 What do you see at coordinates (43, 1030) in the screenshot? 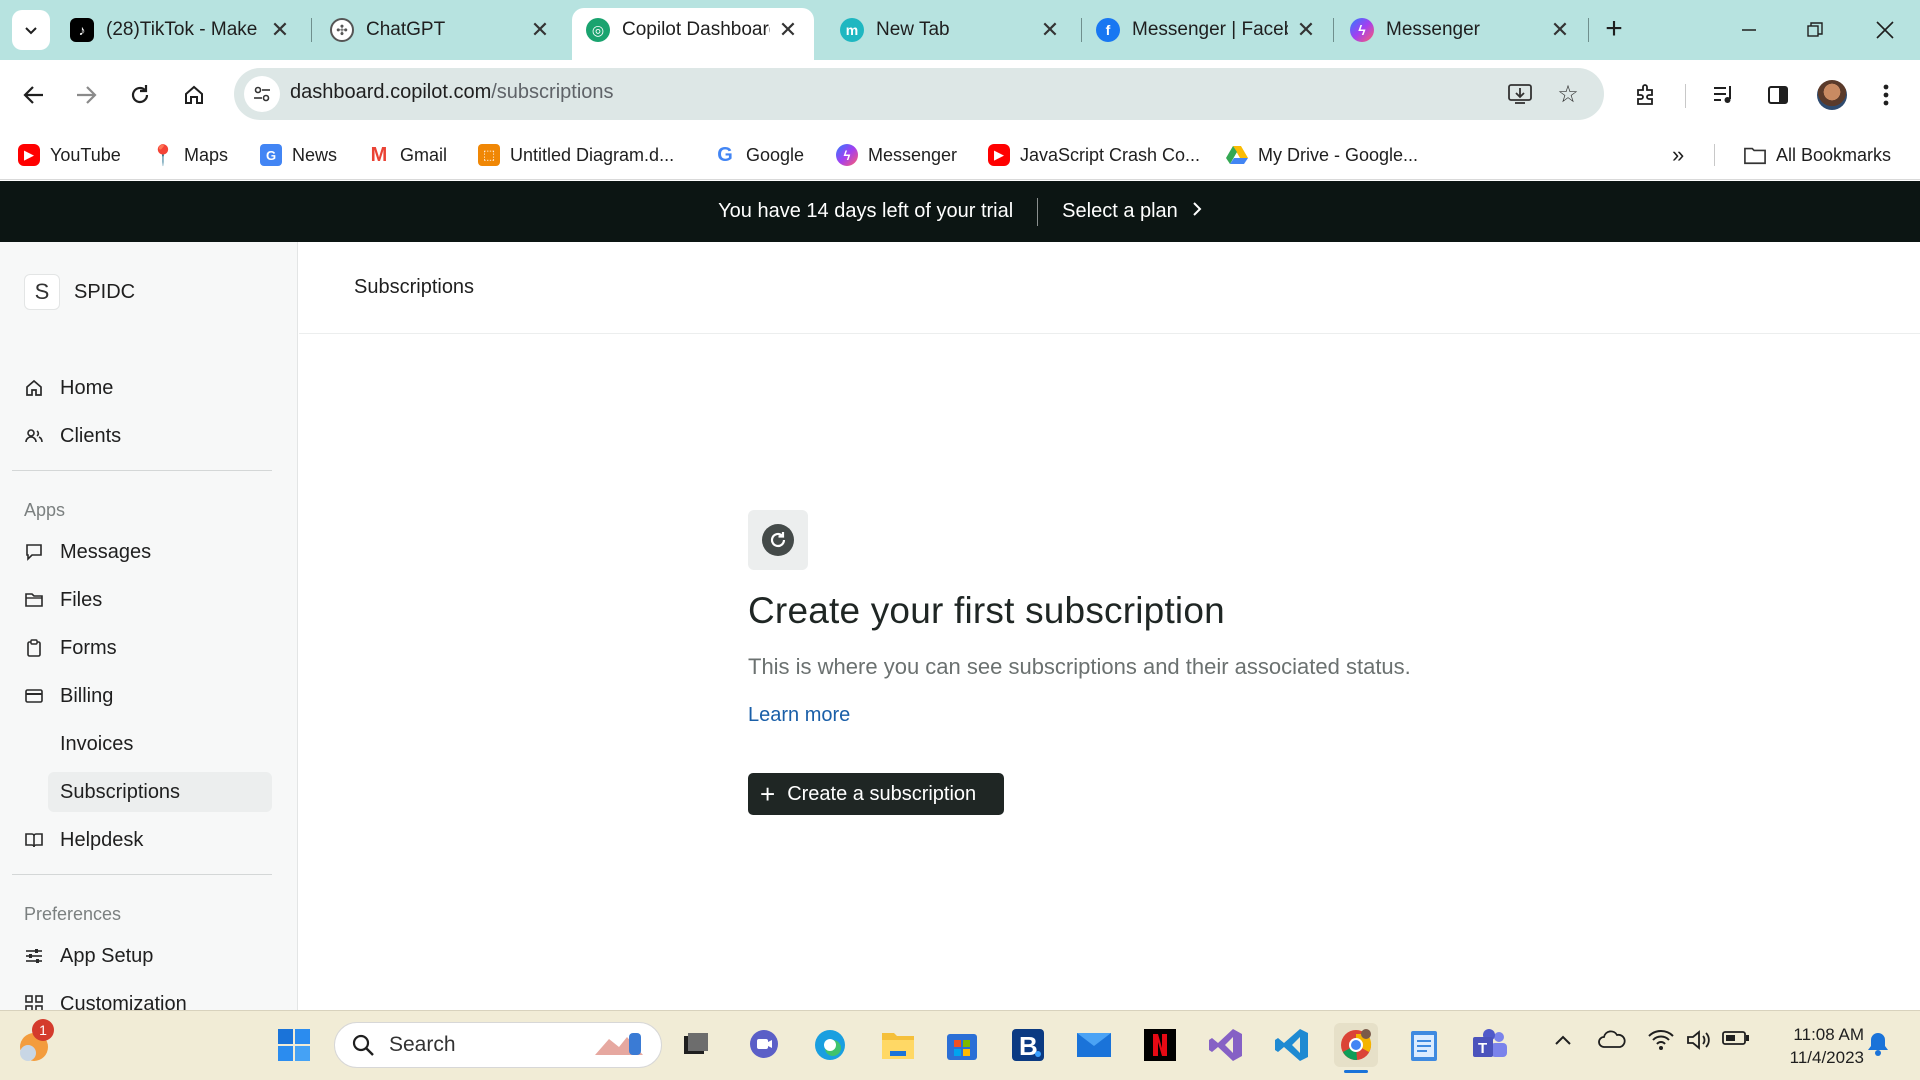
I see `notification-badge: 1` at bounding box center [43, 1030].